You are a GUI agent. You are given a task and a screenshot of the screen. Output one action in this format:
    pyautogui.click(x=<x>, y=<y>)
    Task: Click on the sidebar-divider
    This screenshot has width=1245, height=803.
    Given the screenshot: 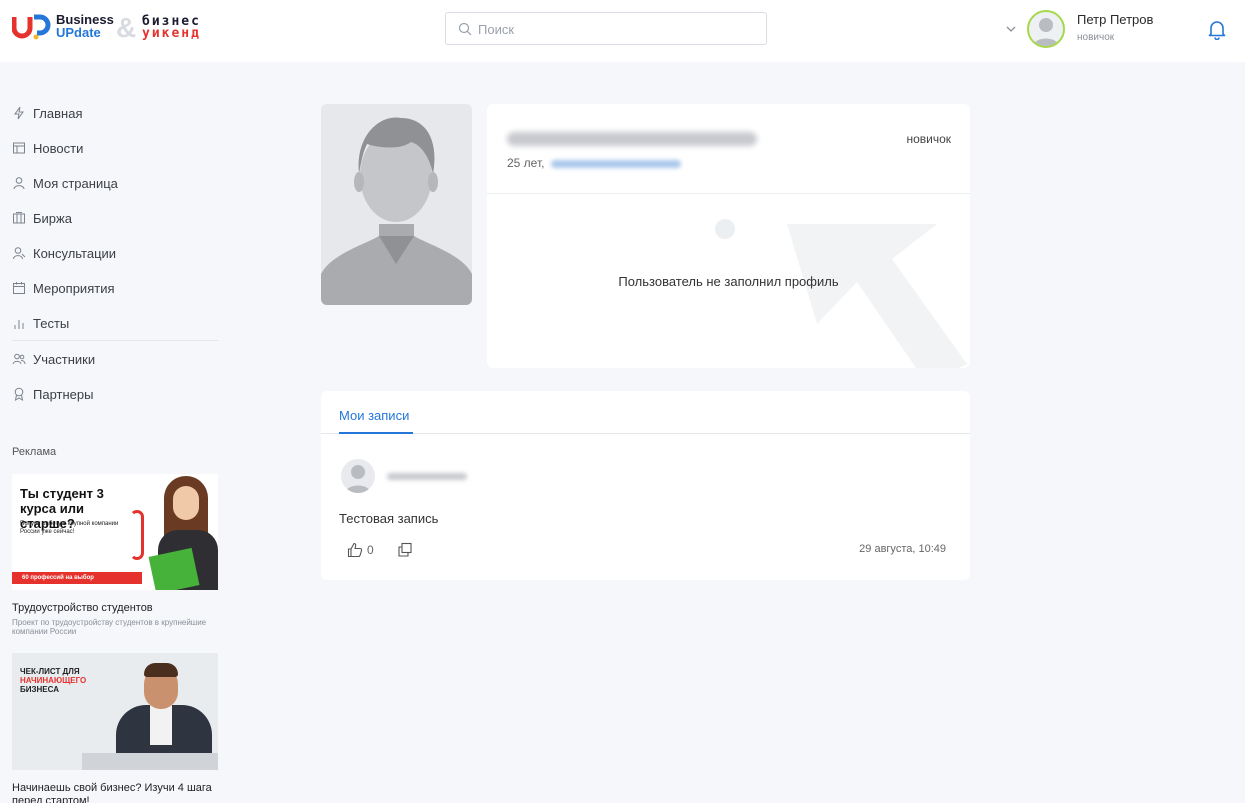 What is the action you would take?
    pyautogui.click(x=115, y=340)
    